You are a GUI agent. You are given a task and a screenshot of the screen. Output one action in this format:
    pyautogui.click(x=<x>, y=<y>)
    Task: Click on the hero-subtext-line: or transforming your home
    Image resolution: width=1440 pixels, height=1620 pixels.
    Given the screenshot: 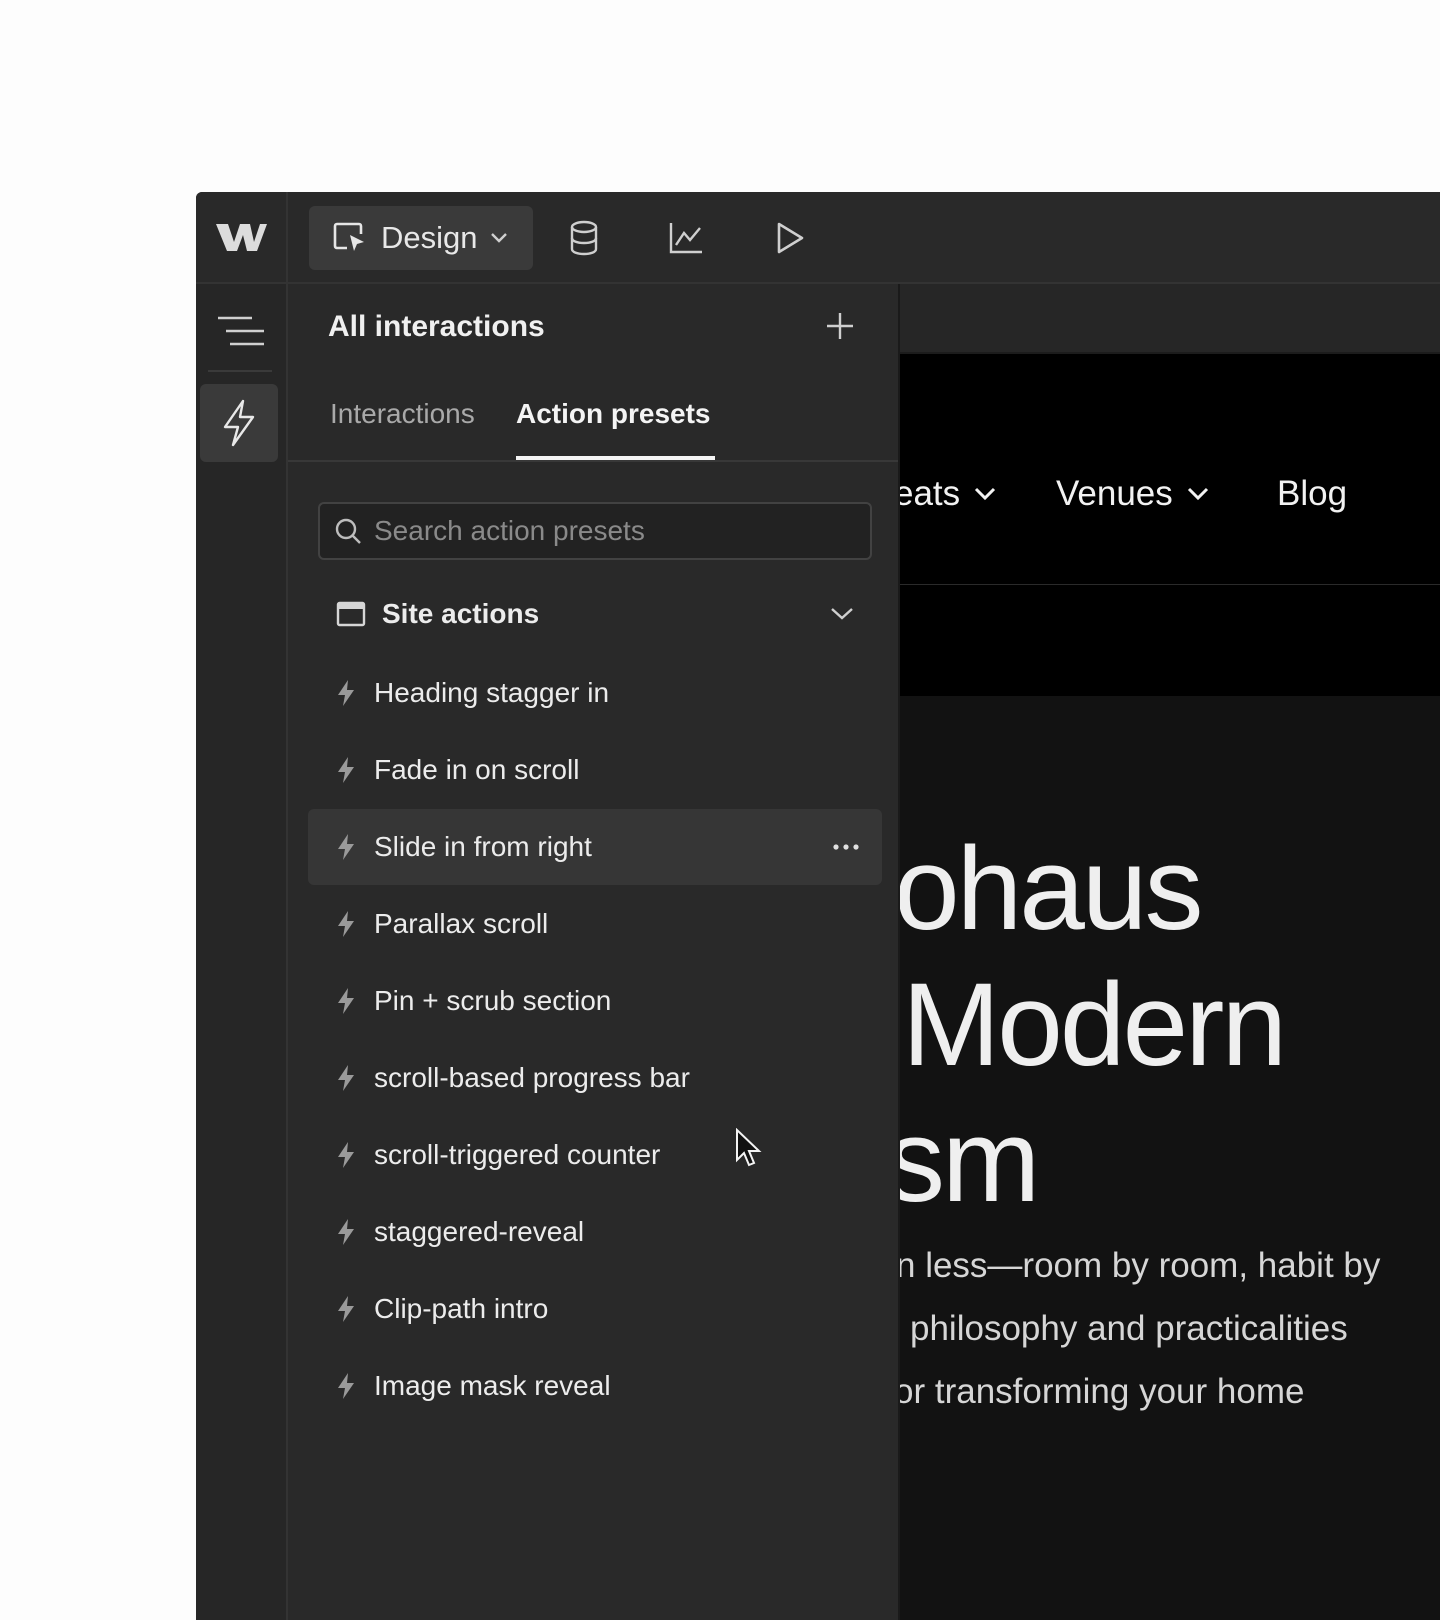 What is the action you would take?
    pyautogui.click(x=1102, y=1391)
    